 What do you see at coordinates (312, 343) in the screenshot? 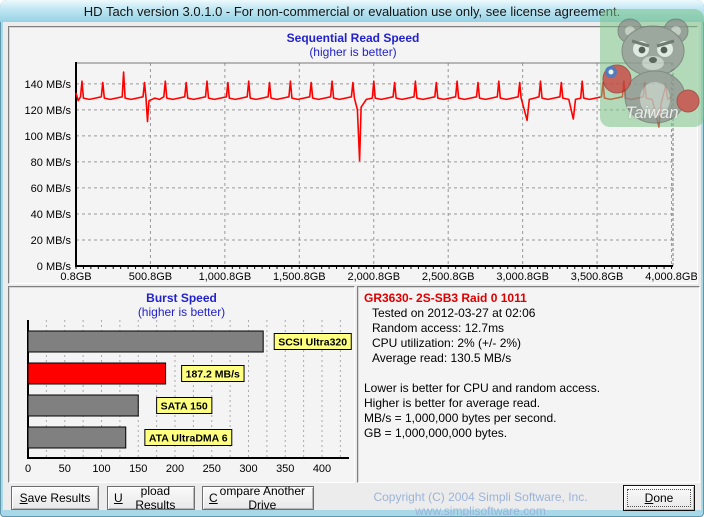
I see `svg-text: SCSI Ultra320` at bounding box center [312, 343].